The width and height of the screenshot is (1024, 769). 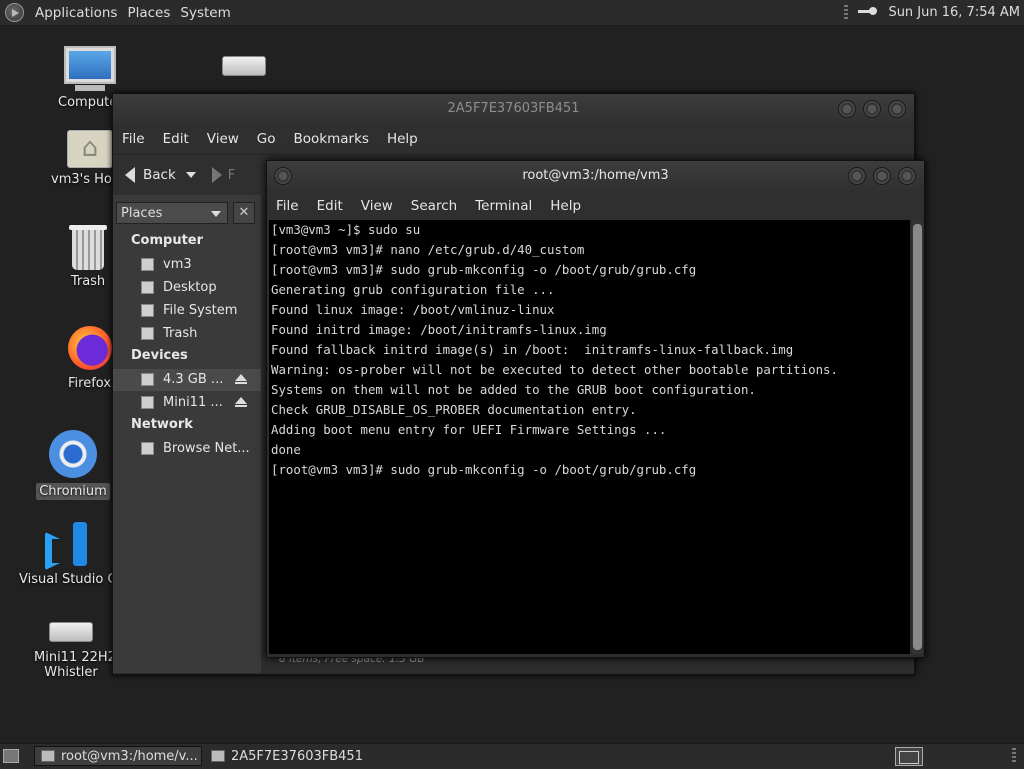 What do you see at coordinates (231, 175) in the screenshot?
I see `forward-button: F` at bounding box center [231, 175].